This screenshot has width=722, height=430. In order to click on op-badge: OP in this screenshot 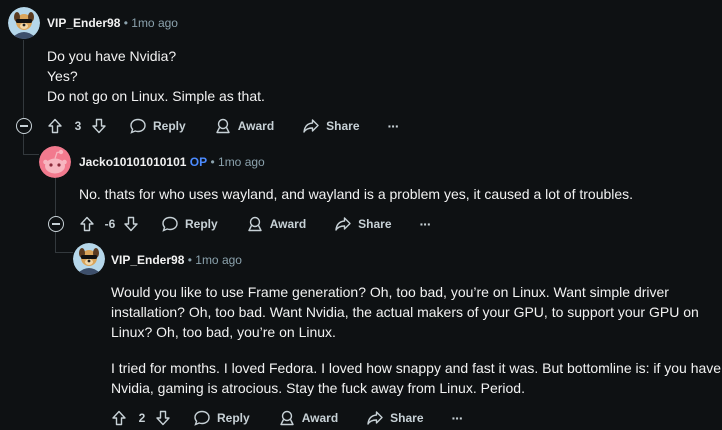, I will do `click(198, 162)`.